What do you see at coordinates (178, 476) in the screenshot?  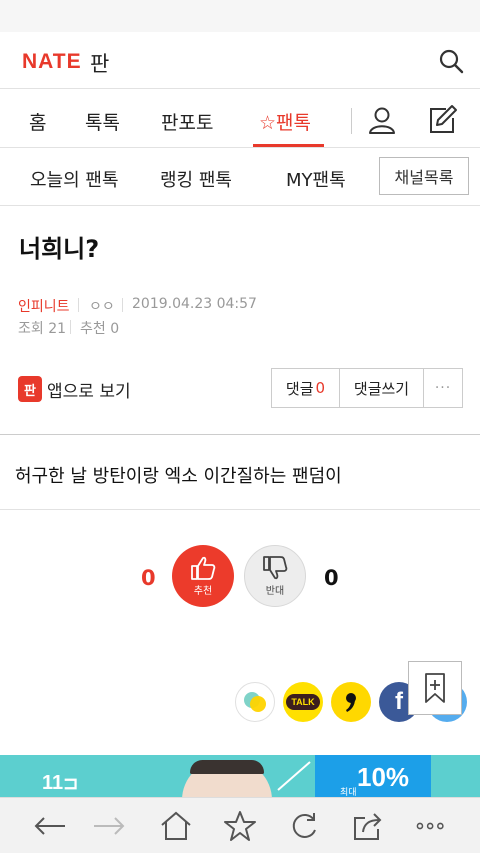 I see `post-body: 허구한 날 방탄이랑 엑소 이간질하는 팬덤이` at bounding box center [178, 476].